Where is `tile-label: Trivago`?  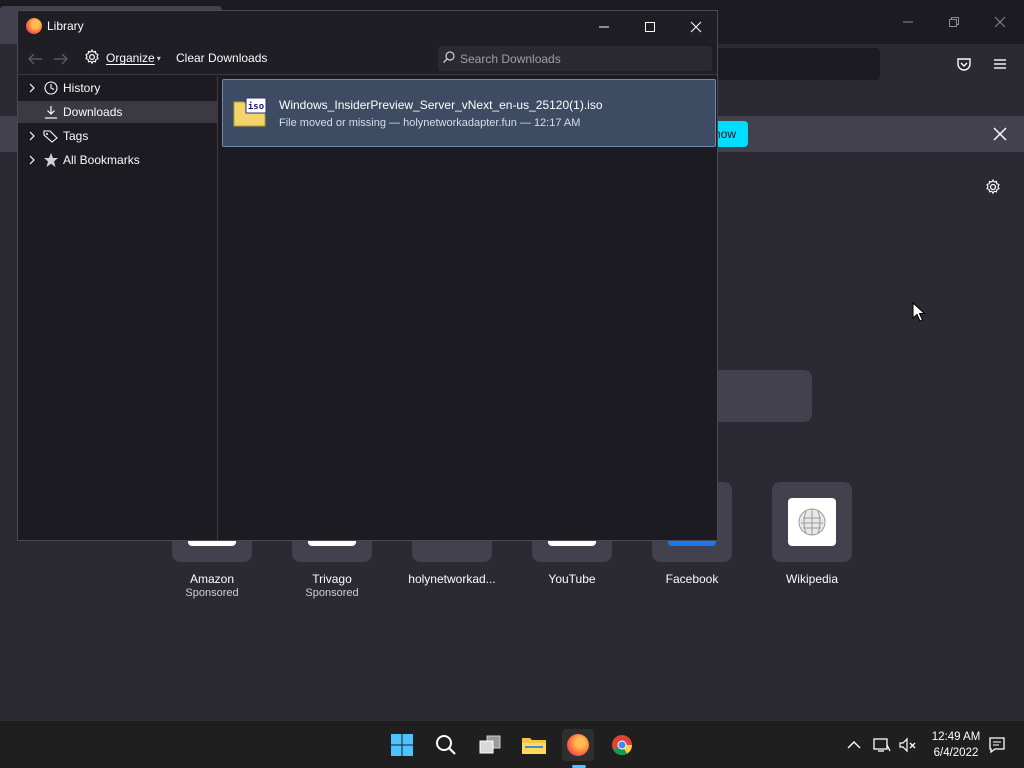
tile-label: Trivago is located at coordinates (332, 579).